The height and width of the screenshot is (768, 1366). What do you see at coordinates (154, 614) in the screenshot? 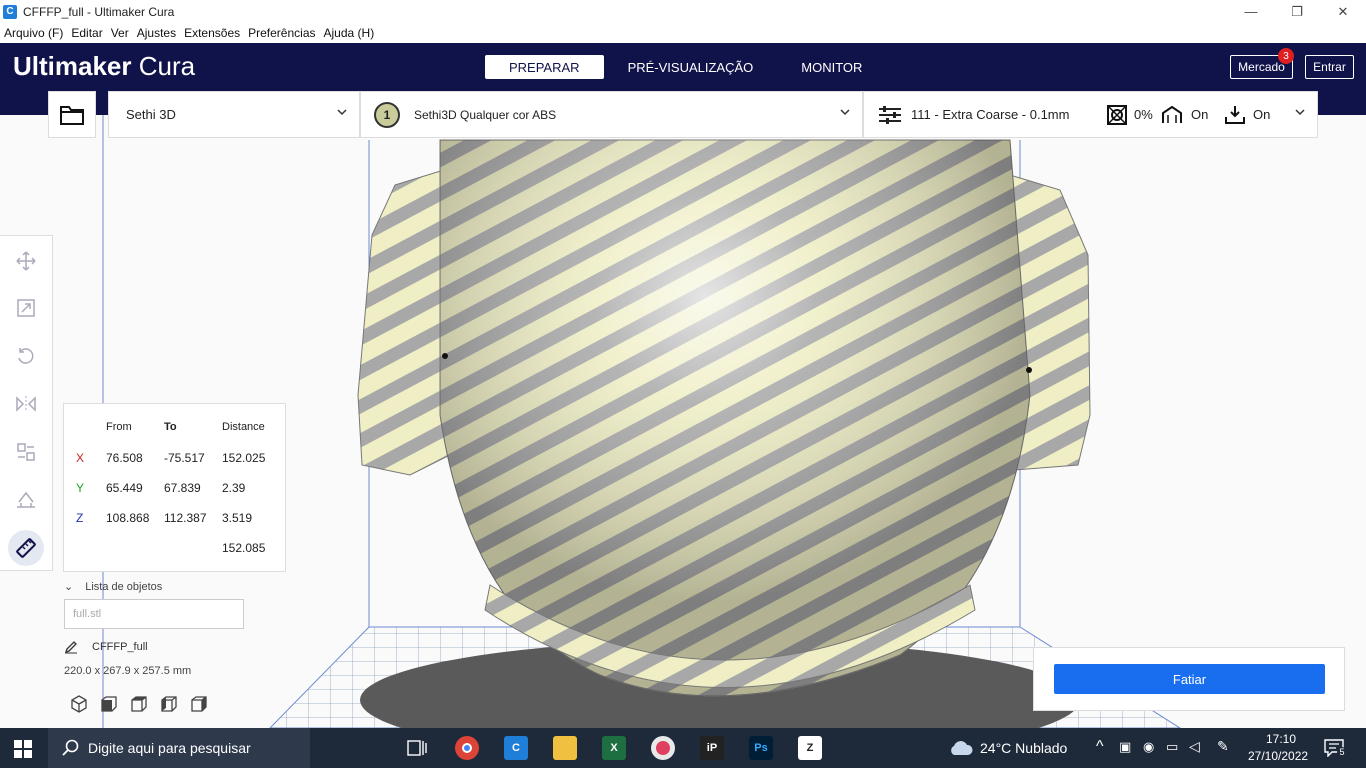
I see `object-filter-input: full.stl` at bounding box center [154, 614].